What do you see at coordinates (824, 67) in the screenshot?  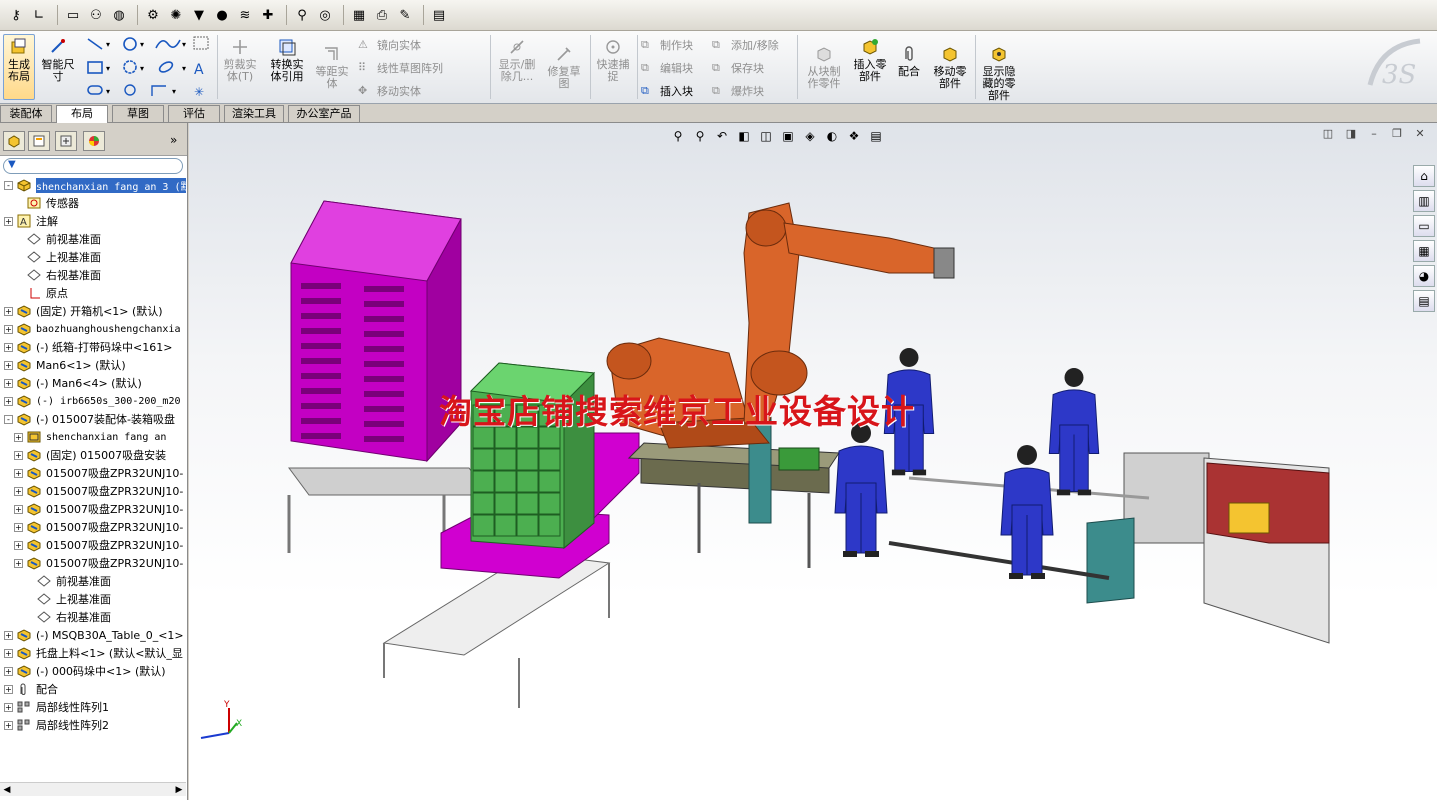 I see `make-part-from-block-button: 从块制 作零件` at bounding box center [824, 67].